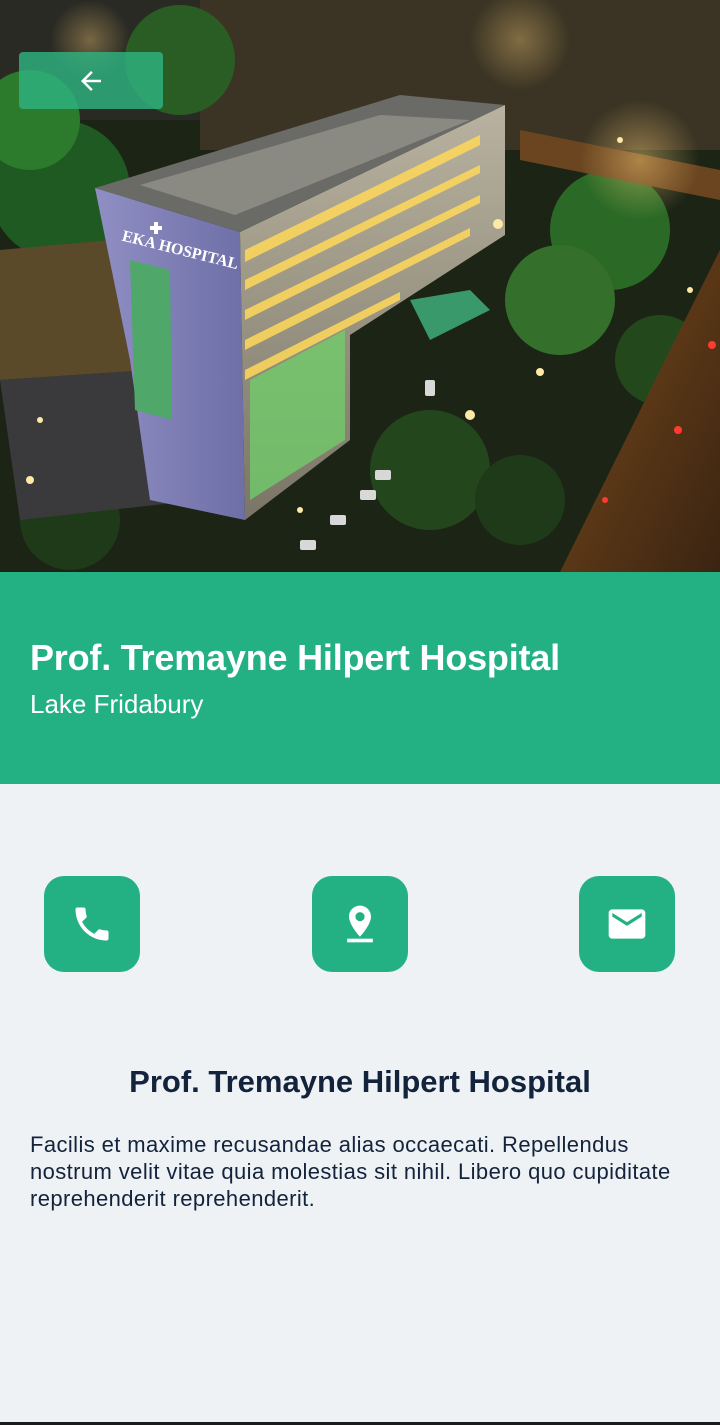 The height and width of the screenshot is (1425, 720). I want to click on back-button, so click(91, 80).